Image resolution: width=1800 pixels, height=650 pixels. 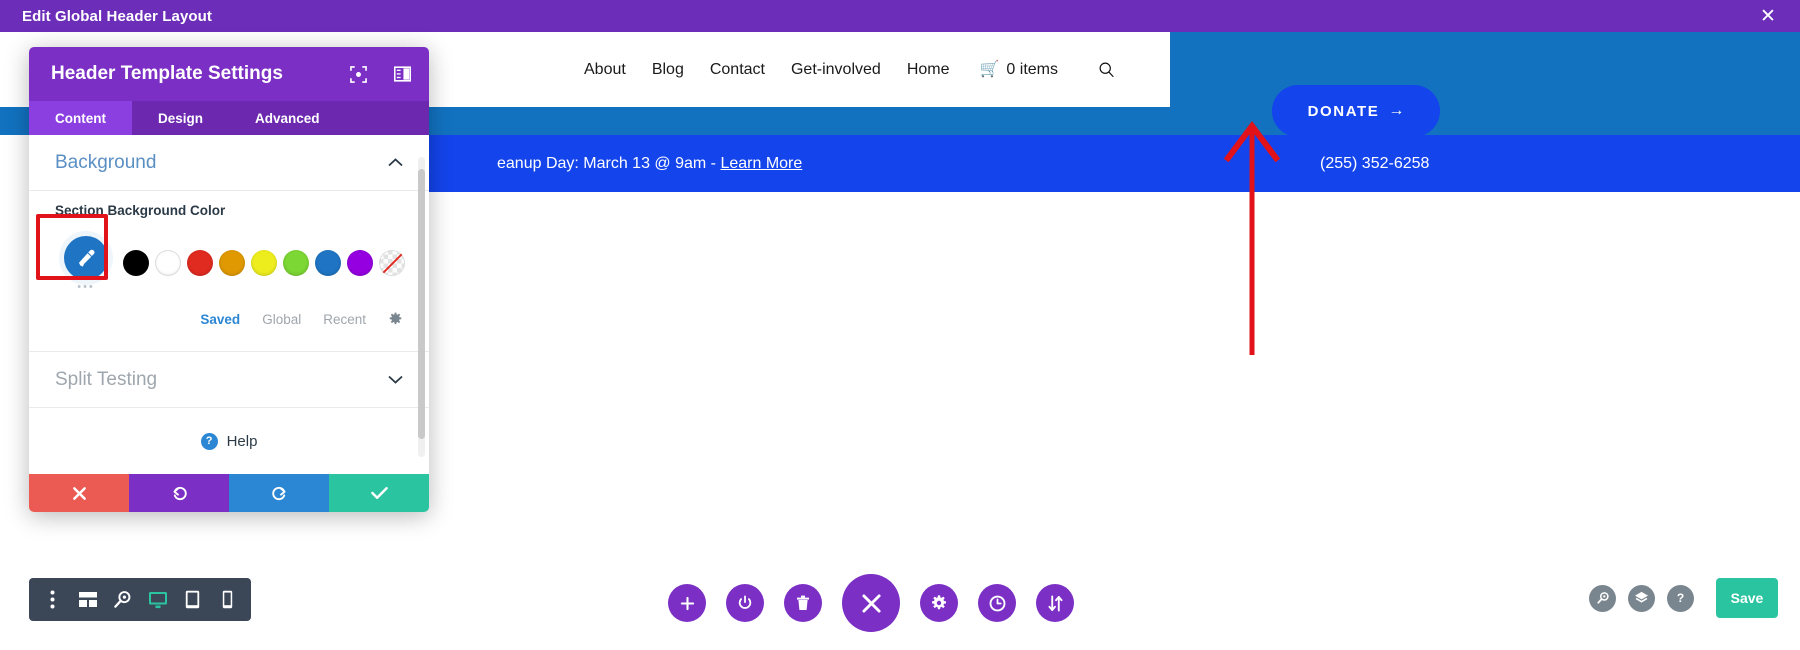 I want to click on section-split-testing-title: Split Testing, so click(x=106, y=379).